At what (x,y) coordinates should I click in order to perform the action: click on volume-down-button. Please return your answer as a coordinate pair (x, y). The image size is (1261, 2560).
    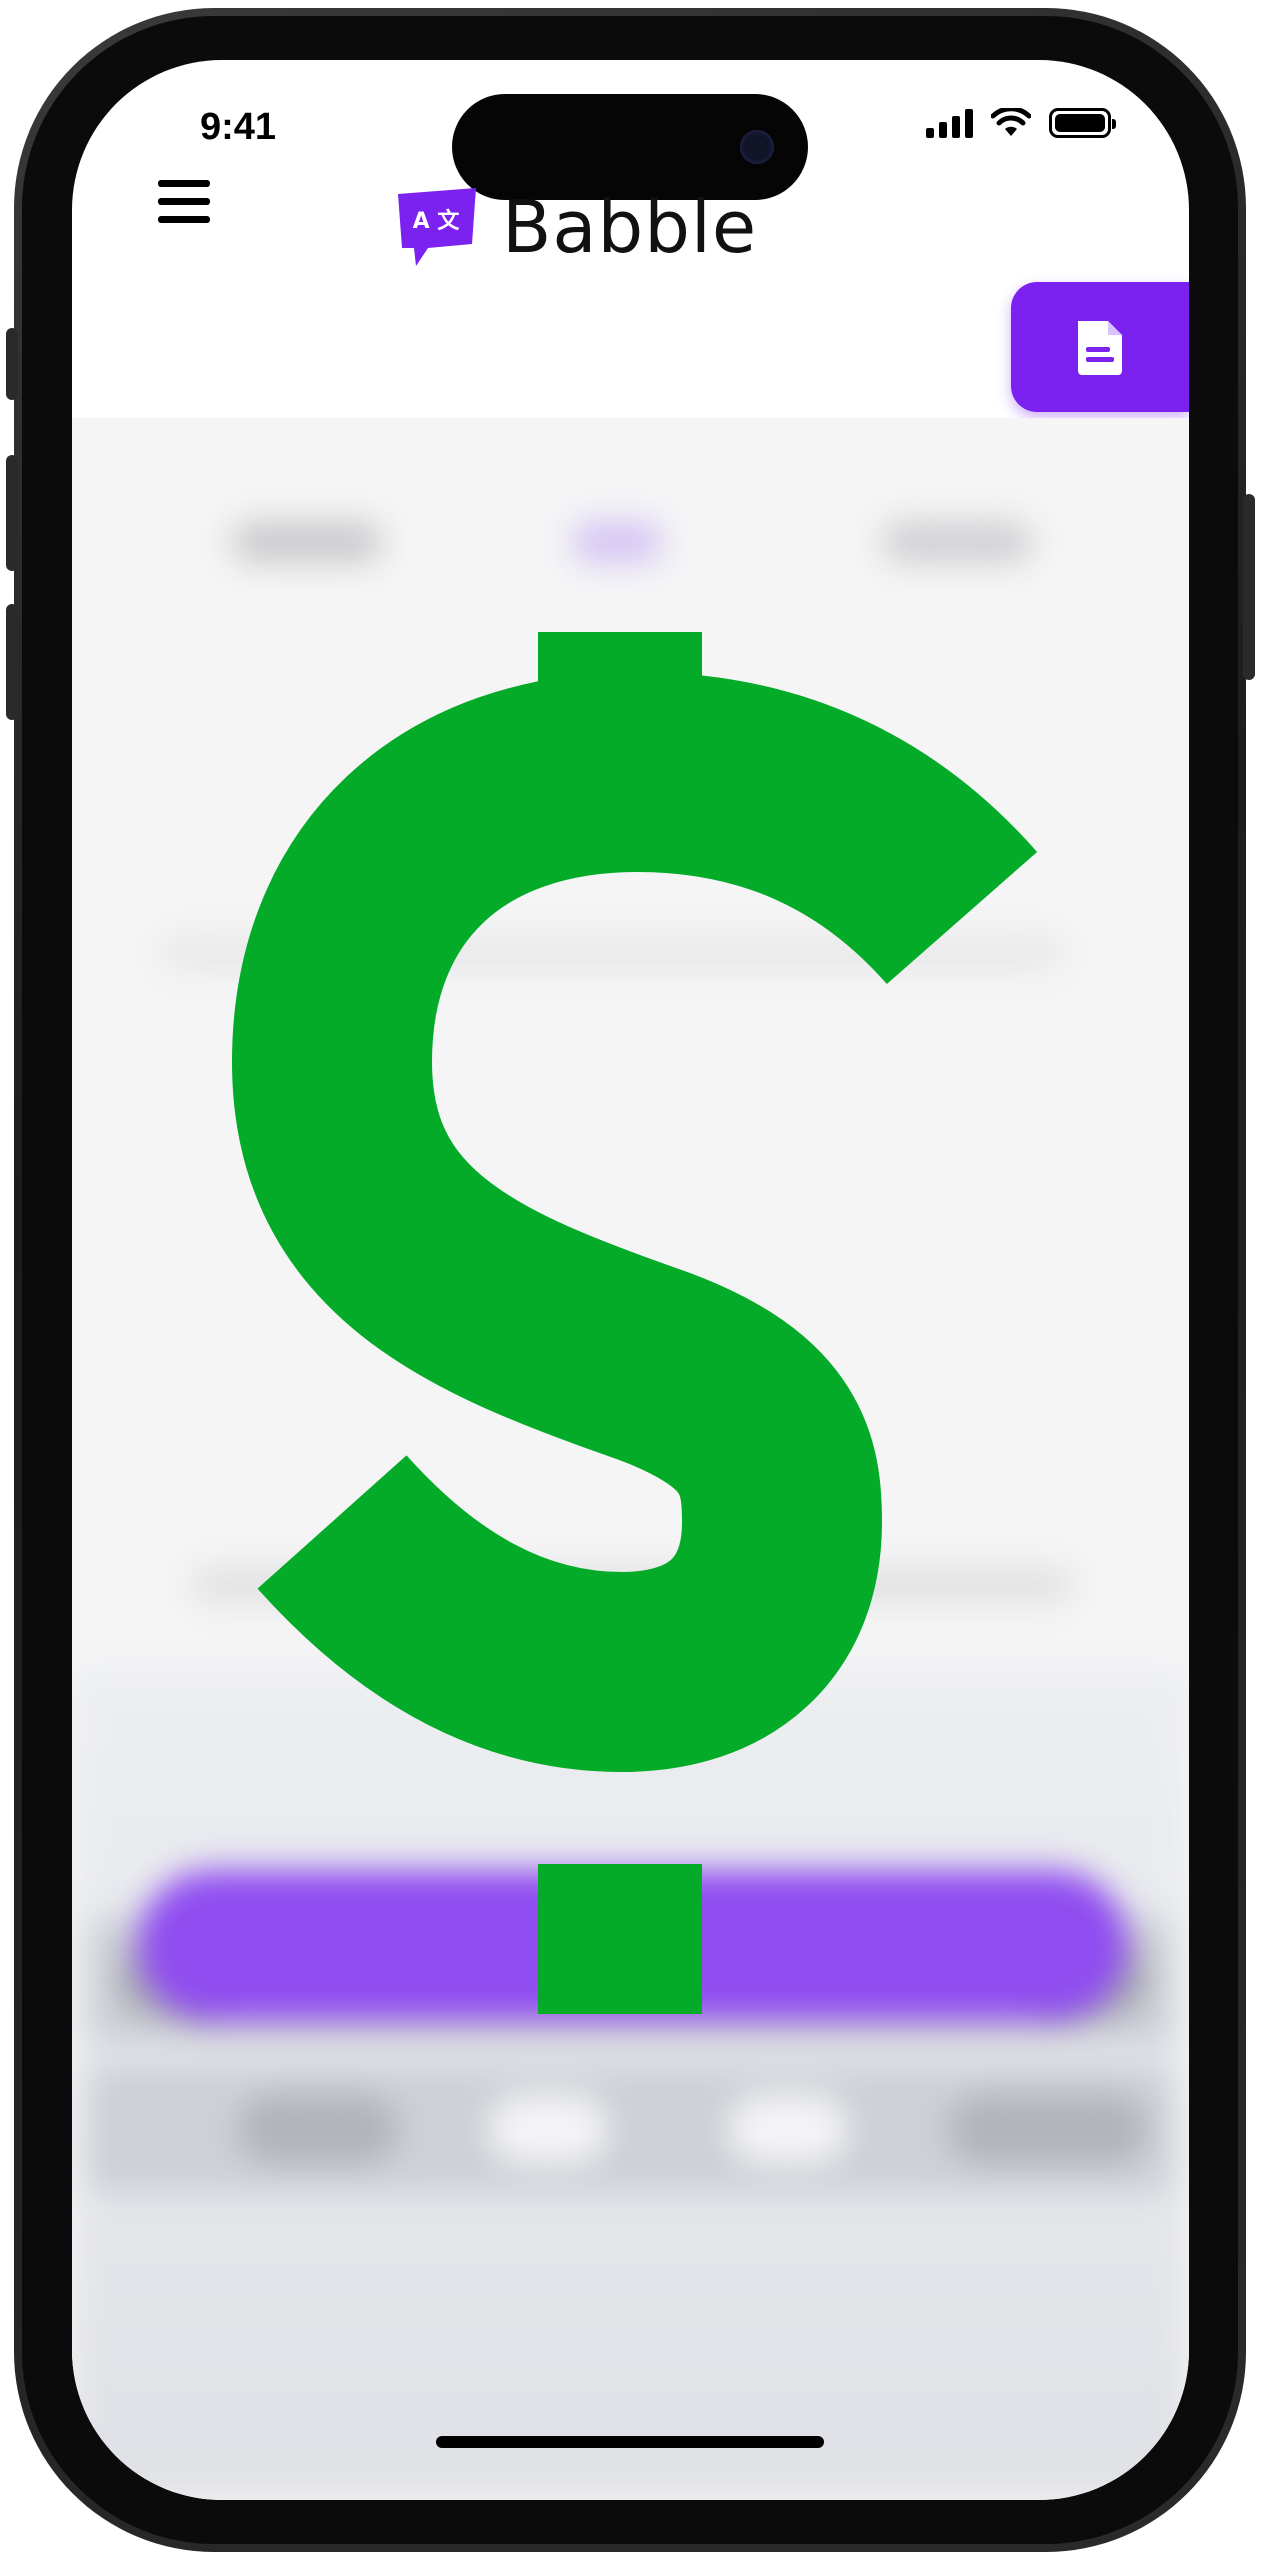
    Looking at the image, I should click on (12, 662).